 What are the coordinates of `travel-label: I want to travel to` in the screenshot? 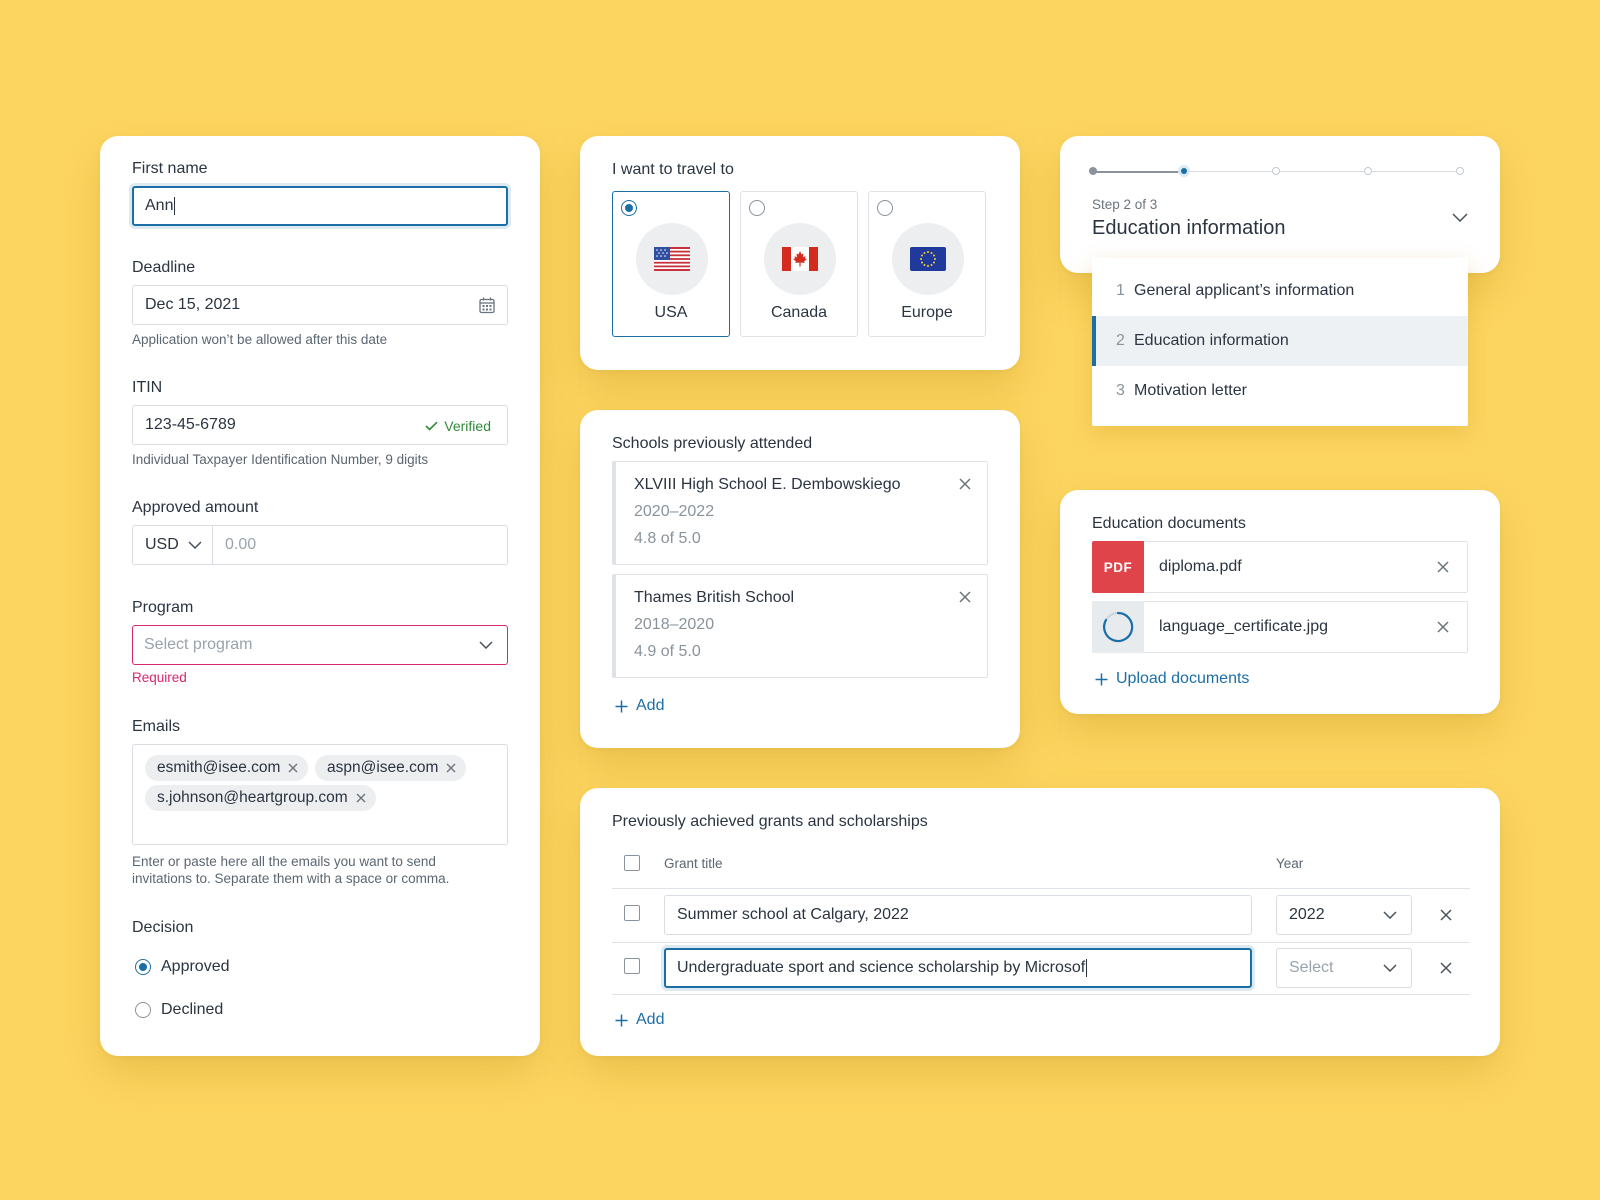 It's located at (673, 169).